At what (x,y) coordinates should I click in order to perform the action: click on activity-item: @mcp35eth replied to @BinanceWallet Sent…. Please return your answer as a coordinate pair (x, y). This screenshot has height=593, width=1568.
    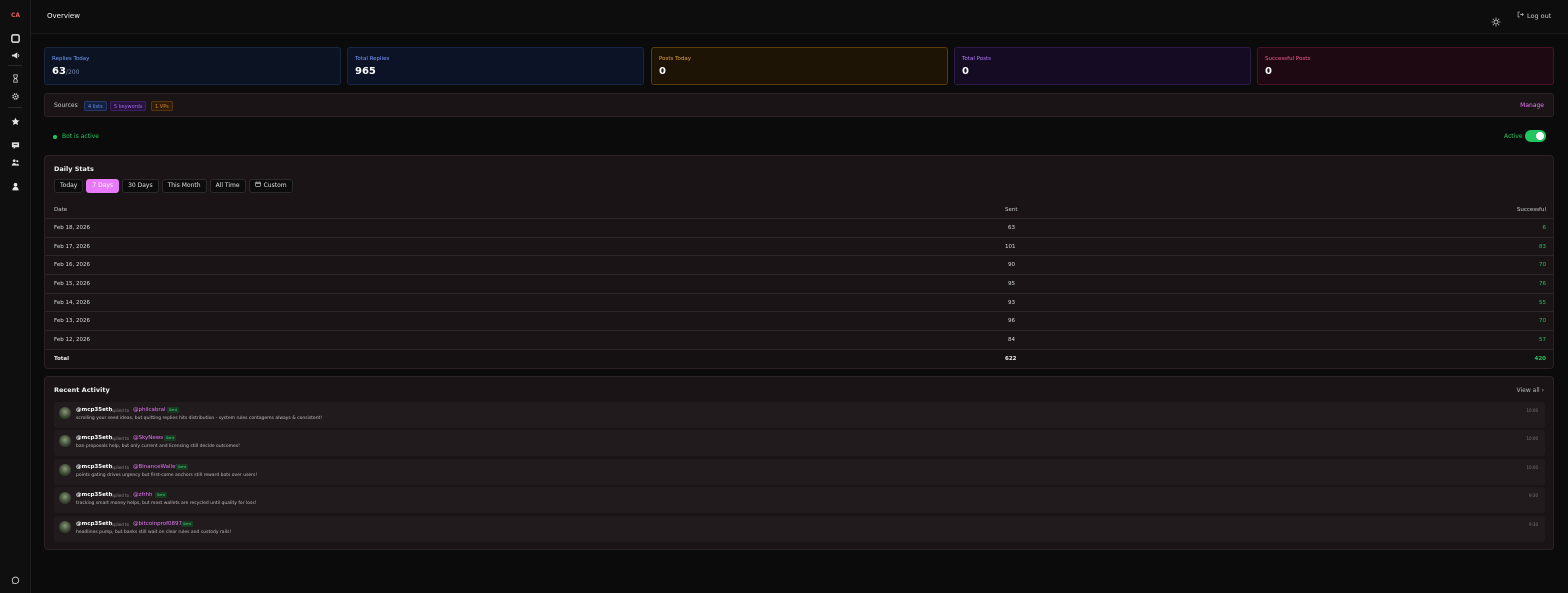
    Looking at the image, I should click on (799, 472).